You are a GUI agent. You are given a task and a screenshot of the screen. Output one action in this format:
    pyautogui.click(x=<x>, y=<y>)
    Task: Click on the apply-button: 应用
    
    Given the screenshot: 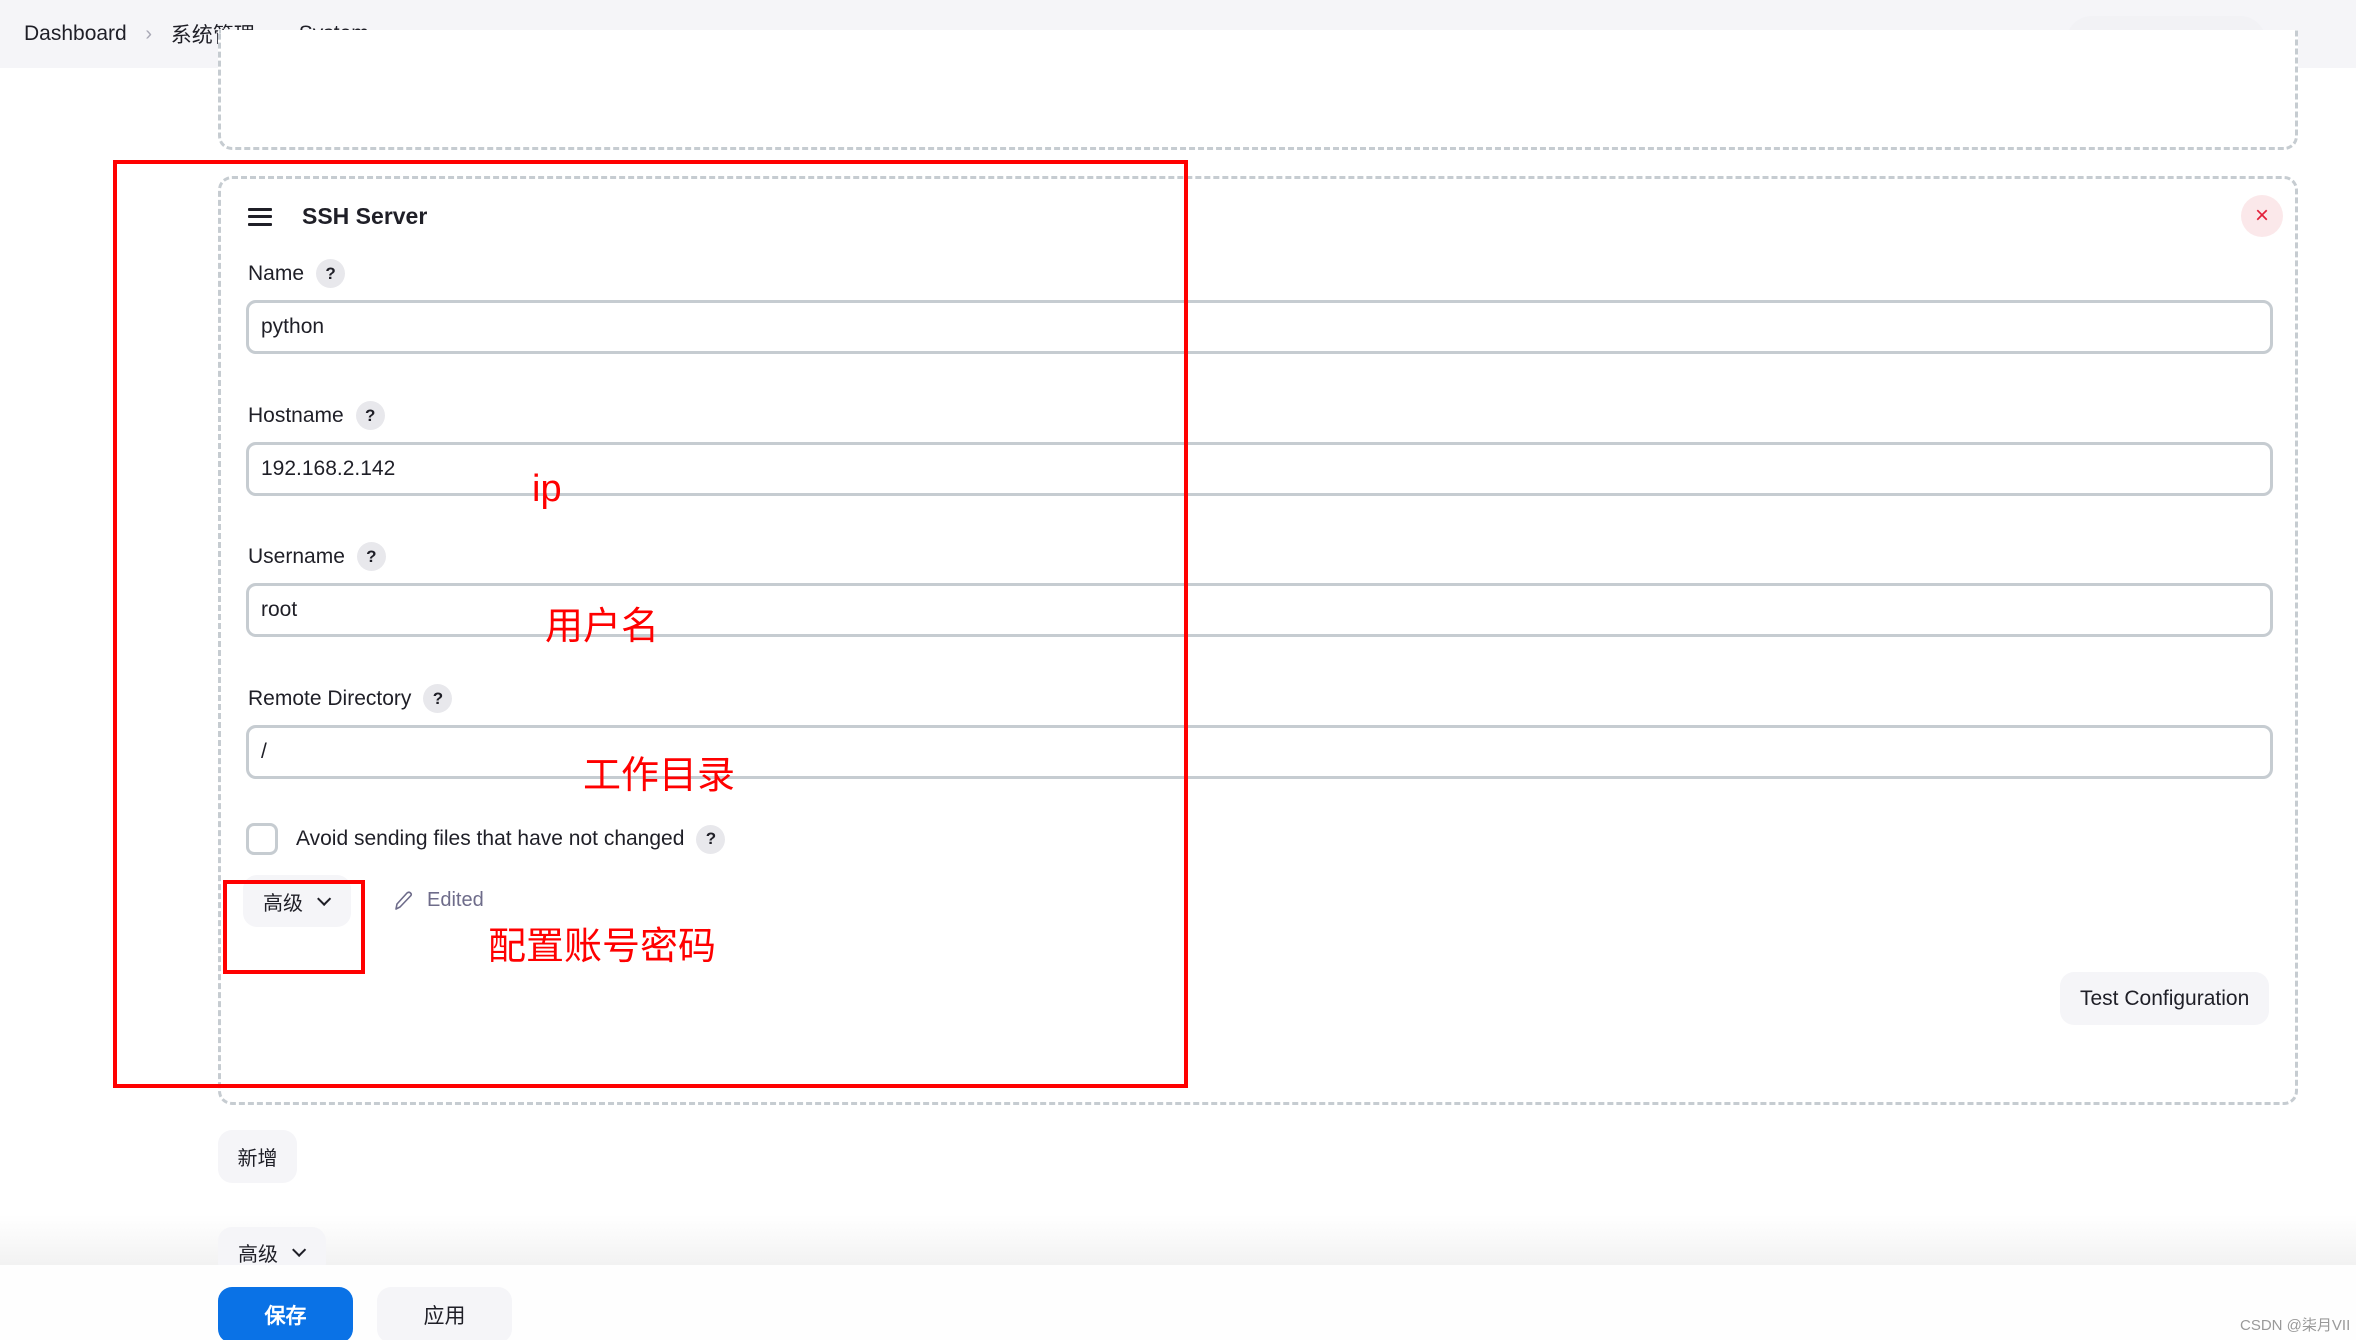 What is the action you would take?
    pyautogui.click(x=444, y=1313)
    